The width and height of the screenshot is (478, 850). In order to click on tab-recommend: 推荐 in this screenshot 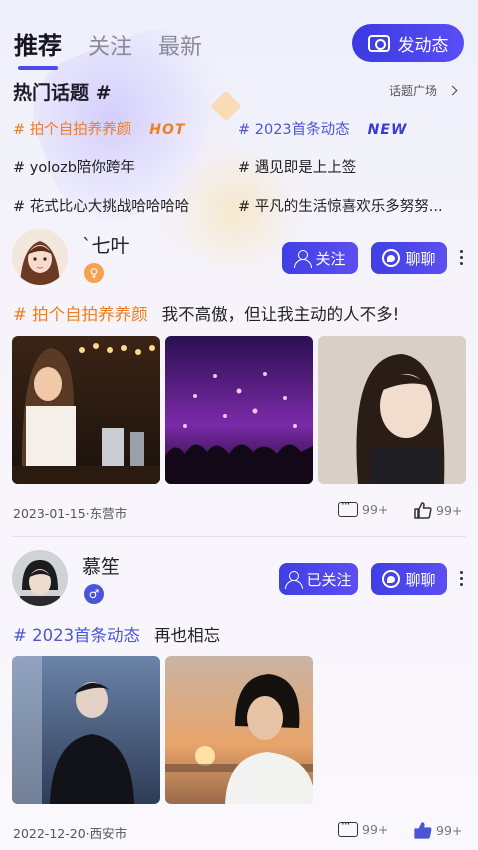, I will do `click(38, 48)`.